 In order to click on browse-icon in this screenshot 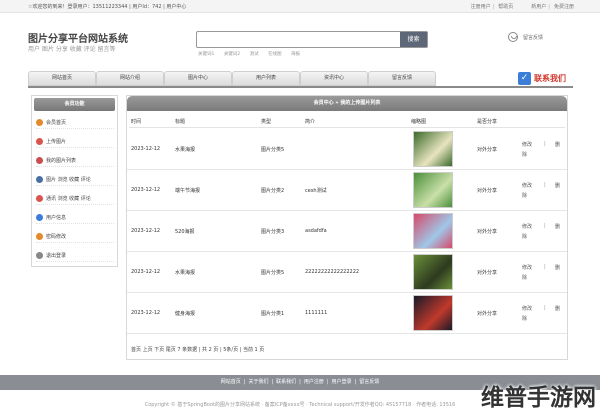, I will do `click(39, 179)`.